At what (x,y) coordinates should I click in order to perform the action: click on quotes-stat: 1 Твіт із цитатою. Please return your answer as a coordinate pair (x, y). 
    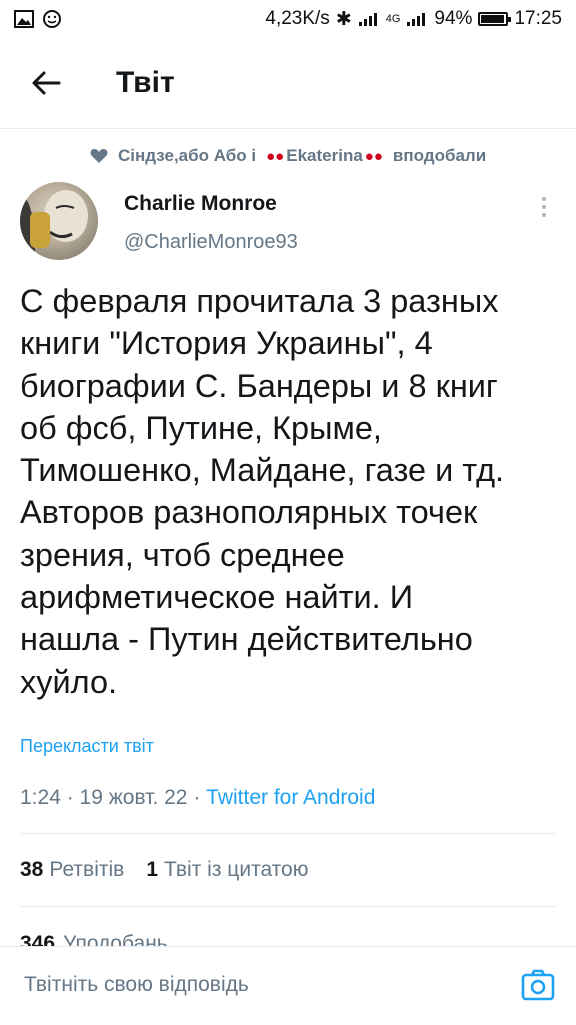
    Looking at the image, I should click on (227, 870).